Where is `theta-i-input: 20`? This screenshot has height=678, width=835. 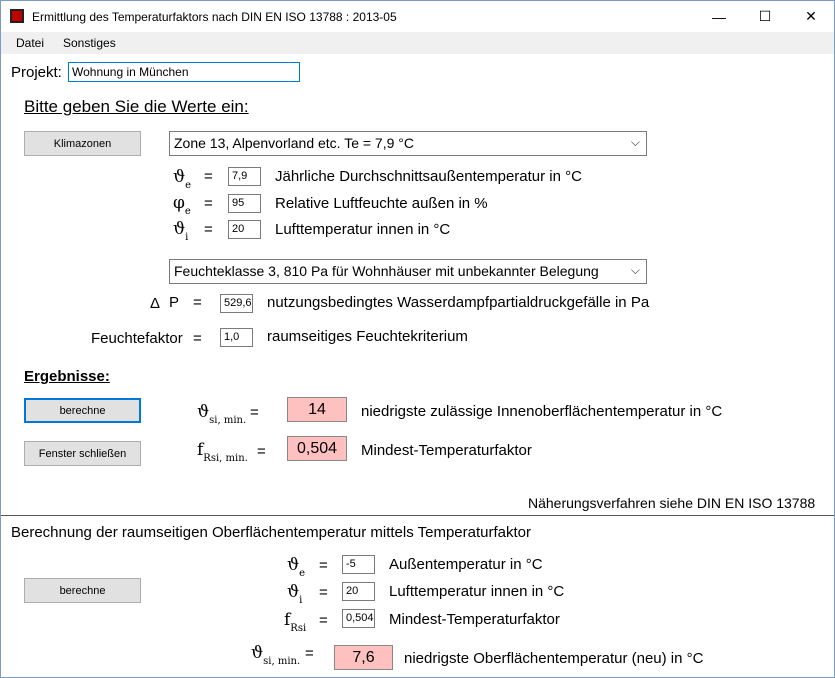 theta-i-input: 20 is located at coordinates (244, 229).